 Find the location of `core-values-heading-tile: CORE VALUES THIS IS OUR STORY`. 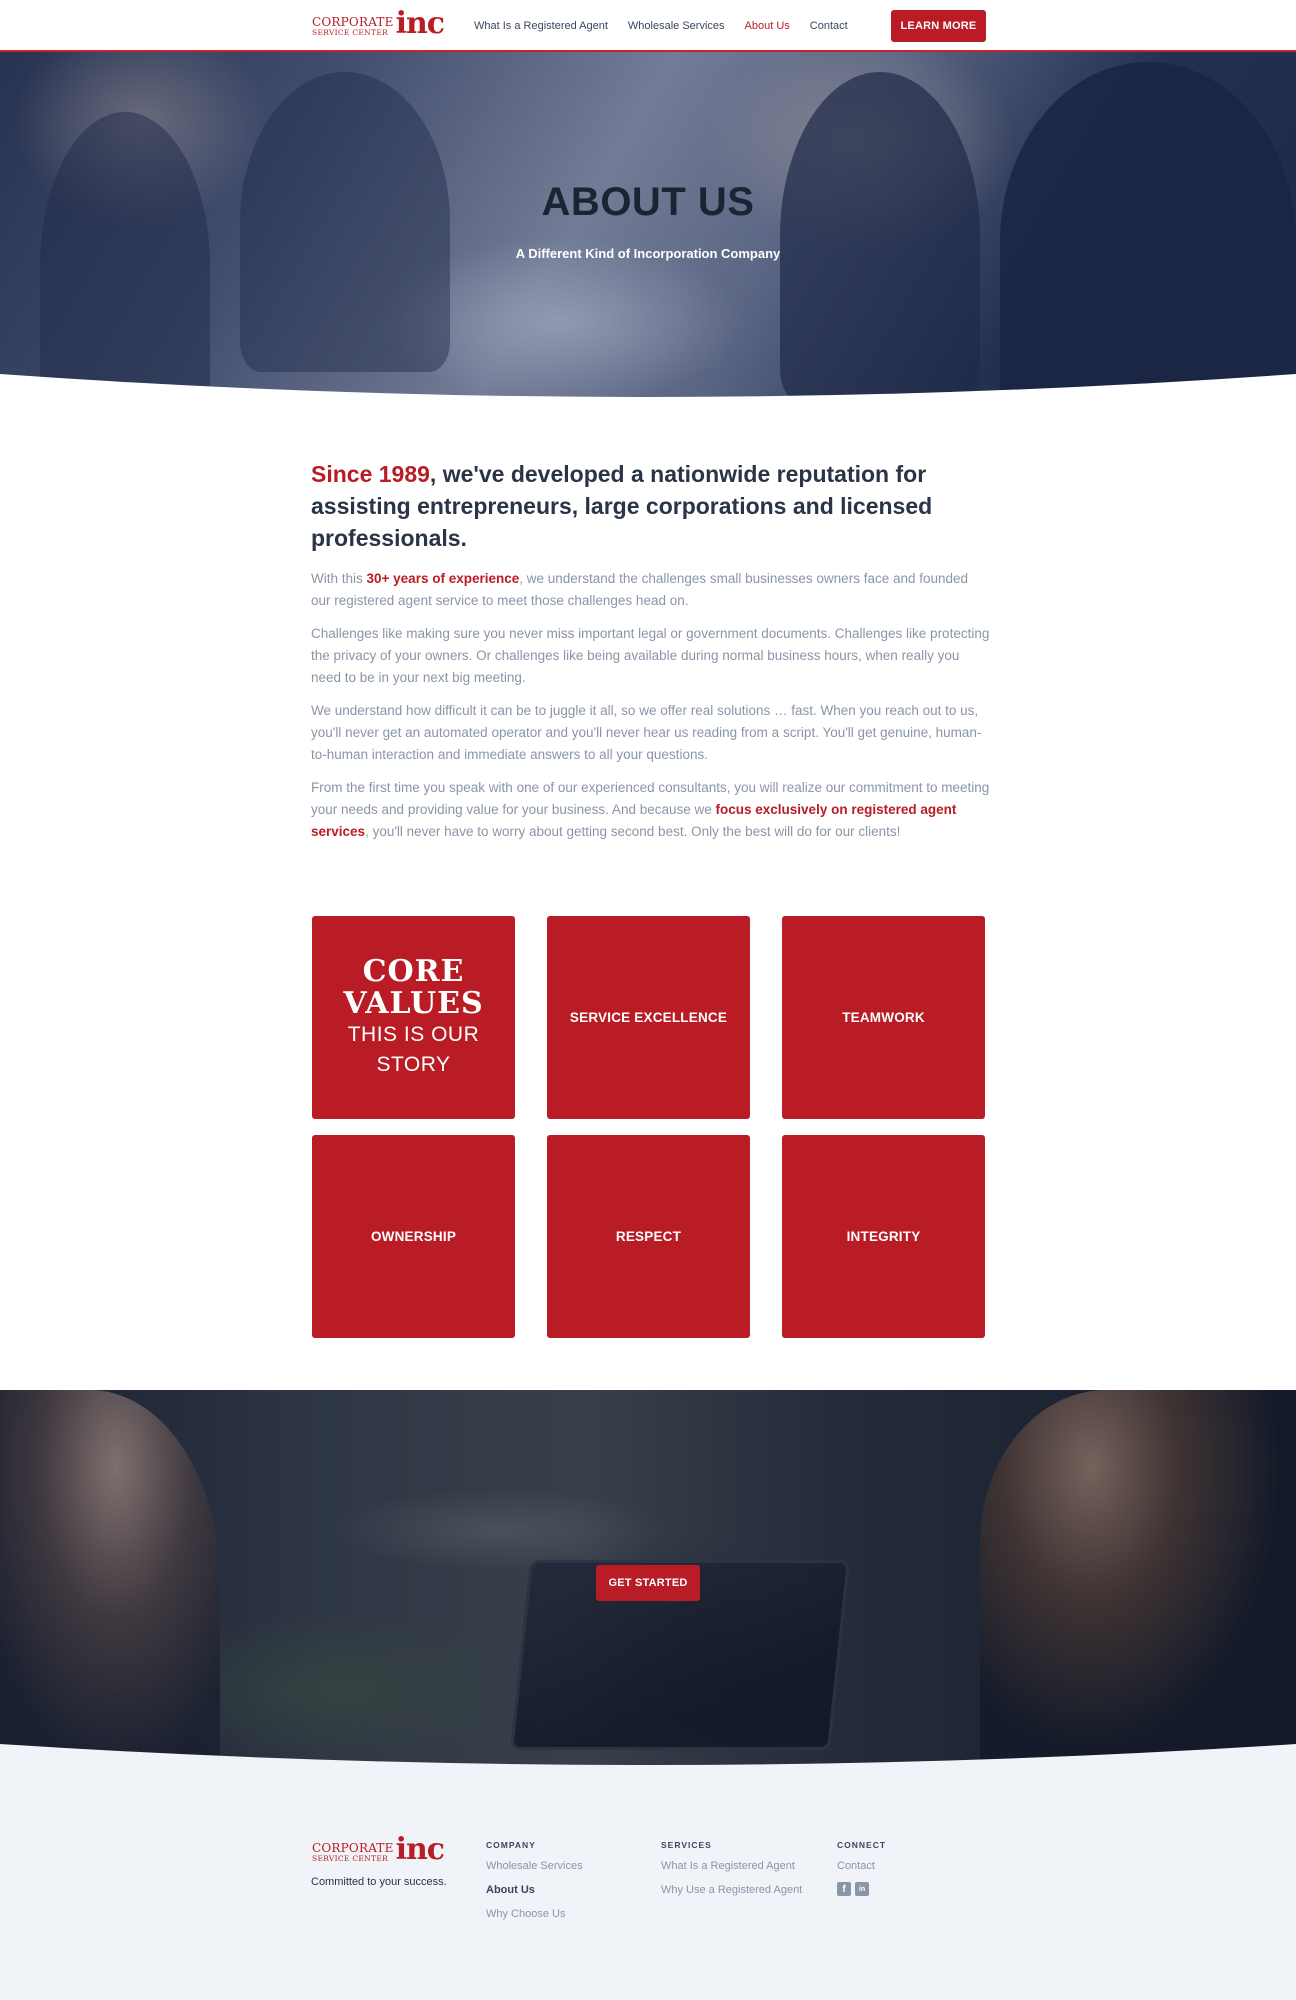

core-values-heading-tile: CORE VALUES THIS IS OUR STORY is located at coordinates (413, 1017).